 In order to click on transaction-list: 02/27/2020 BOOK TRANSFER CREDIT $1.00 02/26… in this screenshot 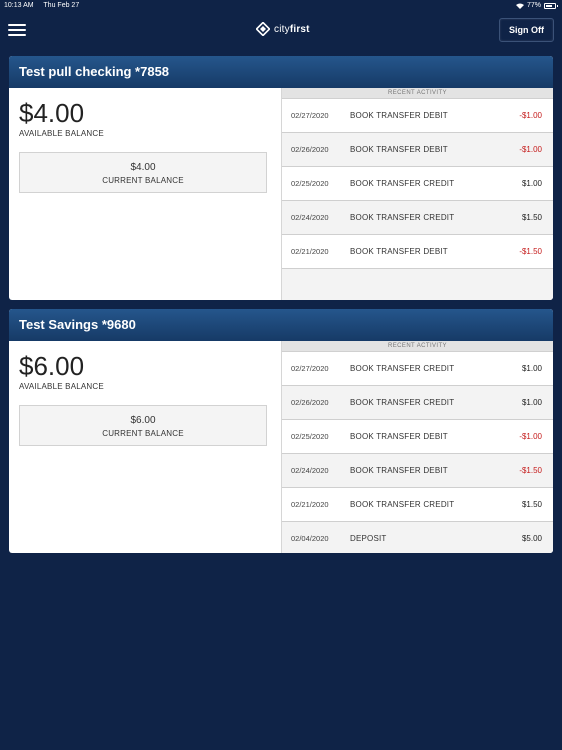, I will do `click(417, 452)`.